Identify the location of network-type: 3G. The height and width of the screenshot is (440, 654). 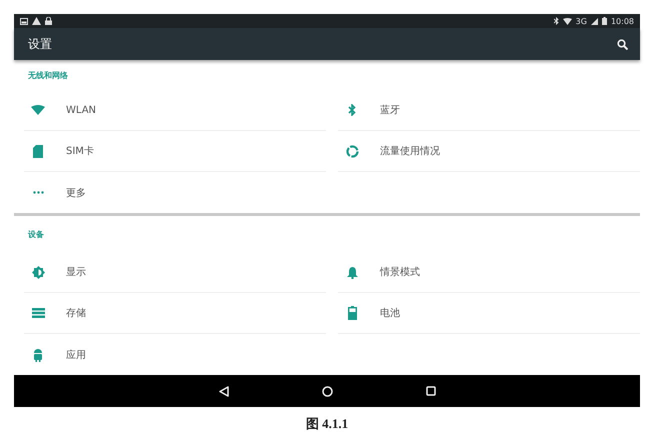
(581, 21).